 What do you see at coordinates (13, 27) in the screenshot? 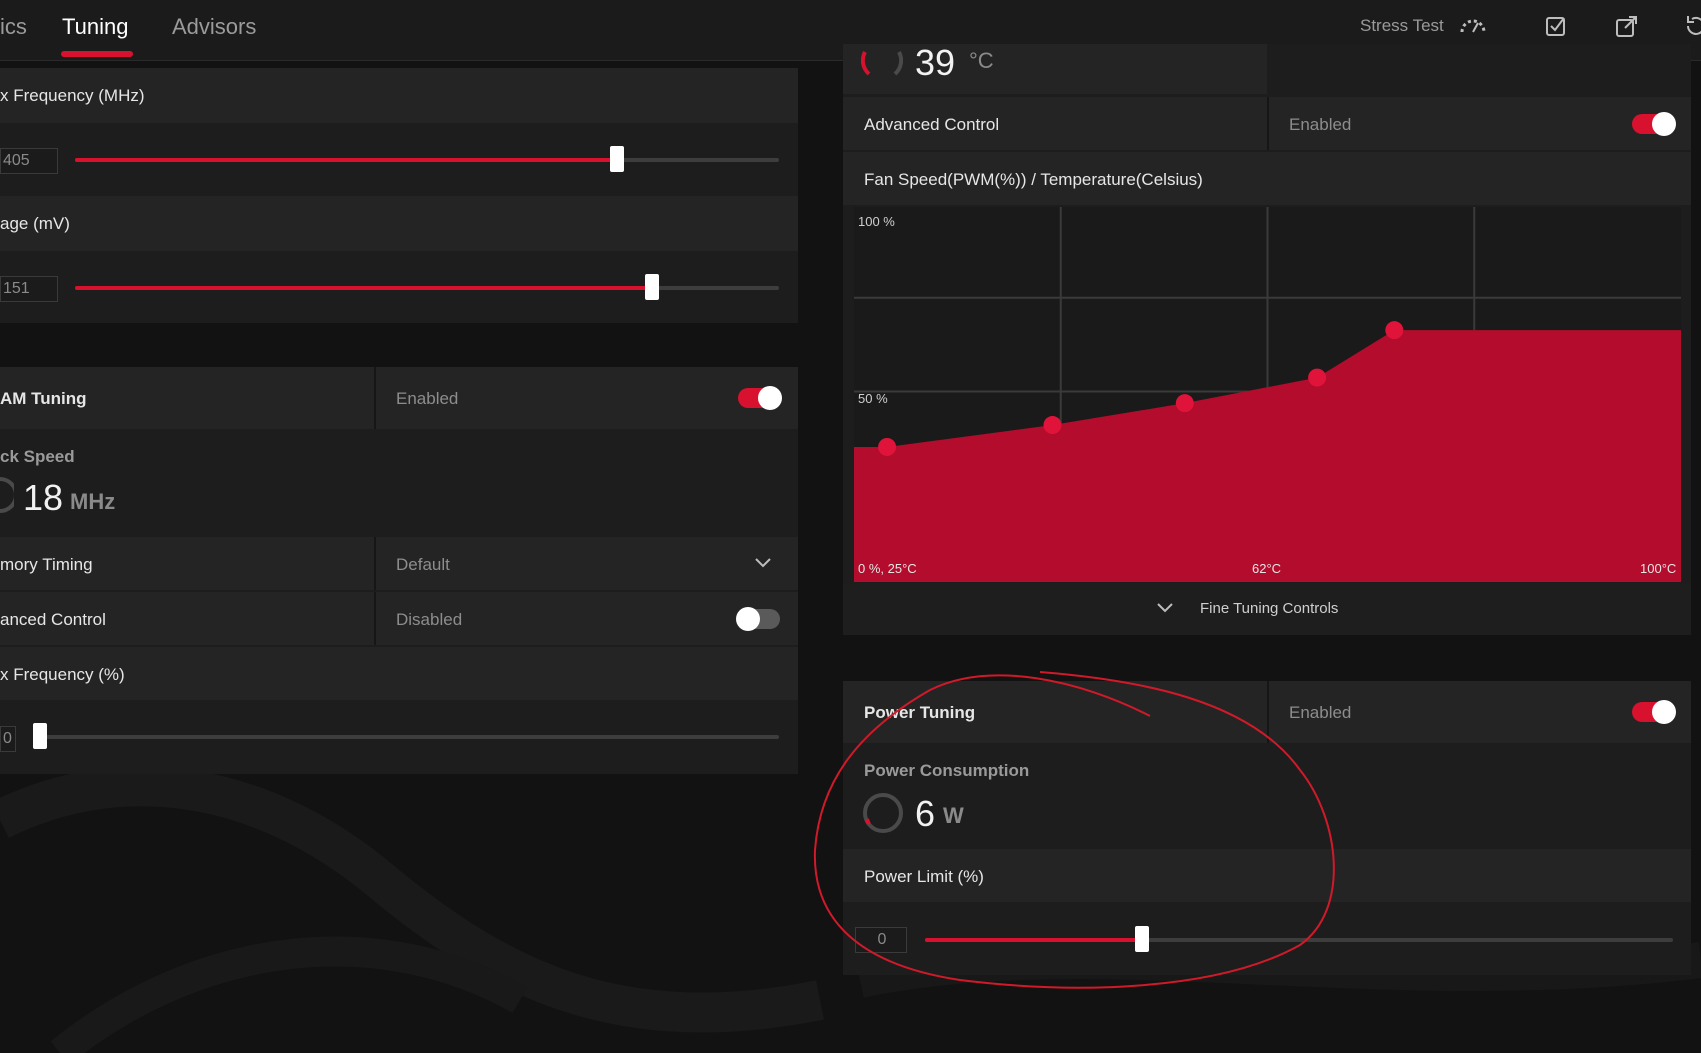
I see `tab-partial: ics` at bounding box center [13, 27].